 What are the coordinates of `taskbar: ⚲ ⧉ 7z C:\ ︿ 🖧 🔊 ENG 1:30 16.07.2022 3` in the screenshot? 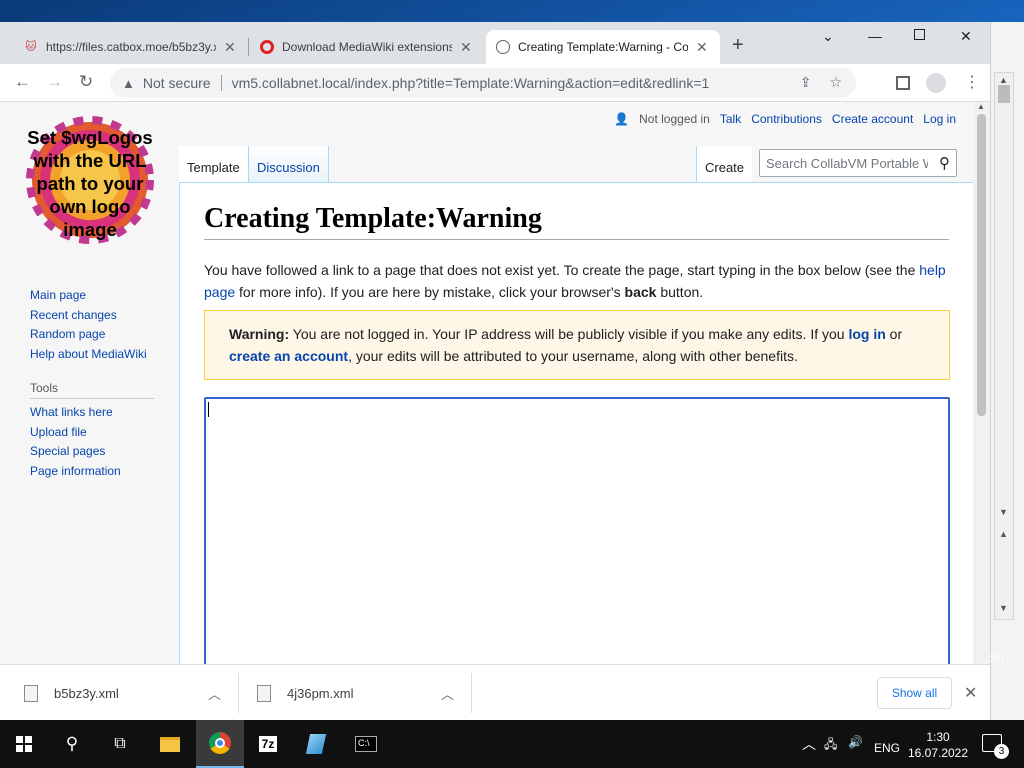 It's located at (512, 744).